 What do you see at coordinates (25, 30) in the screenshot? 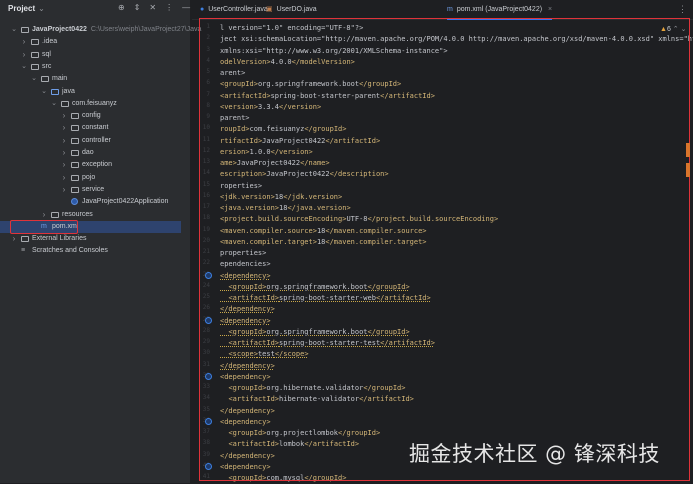
I see `module-icon` at bounding box center [25, 30].